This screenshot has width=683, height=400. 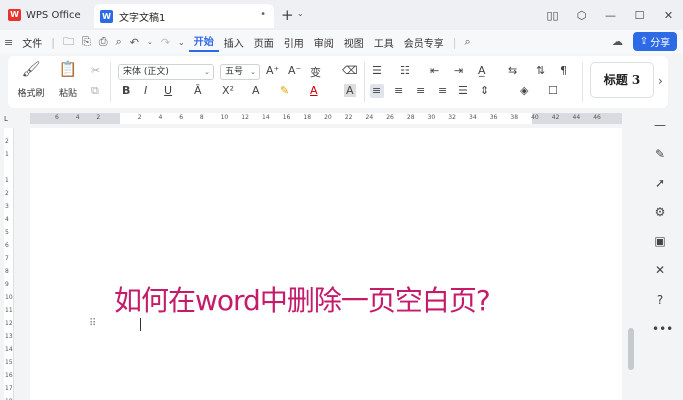 I want to click on align-right-icon: ≡, so click(x=420, y=90).